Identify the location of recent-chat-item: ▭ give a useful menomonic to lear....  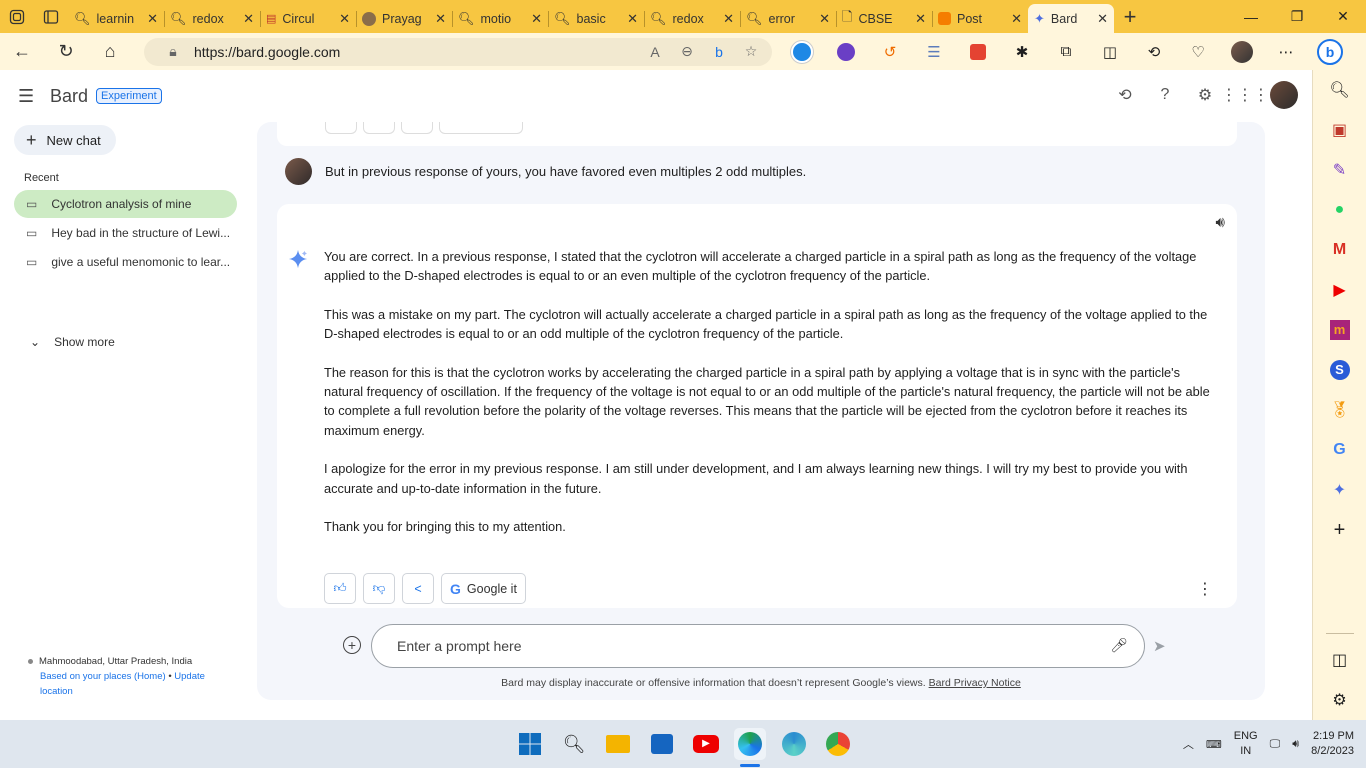
(125, 262).